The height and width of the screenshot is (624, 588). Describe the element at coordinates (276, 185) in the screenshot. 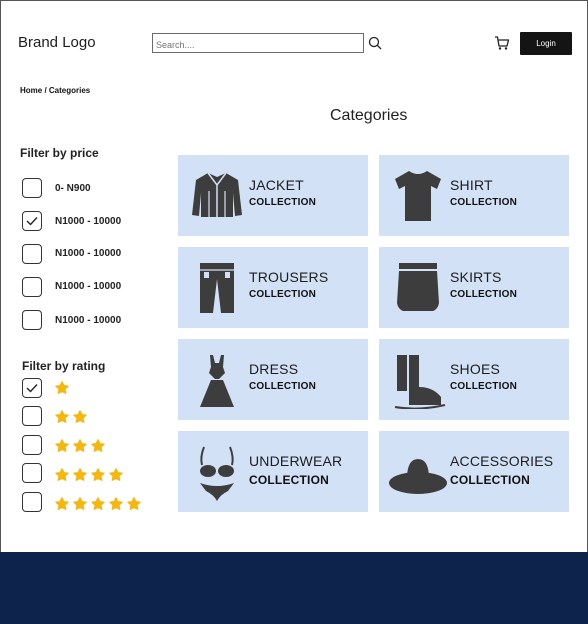

I see `category-name: JACKET` at that location.